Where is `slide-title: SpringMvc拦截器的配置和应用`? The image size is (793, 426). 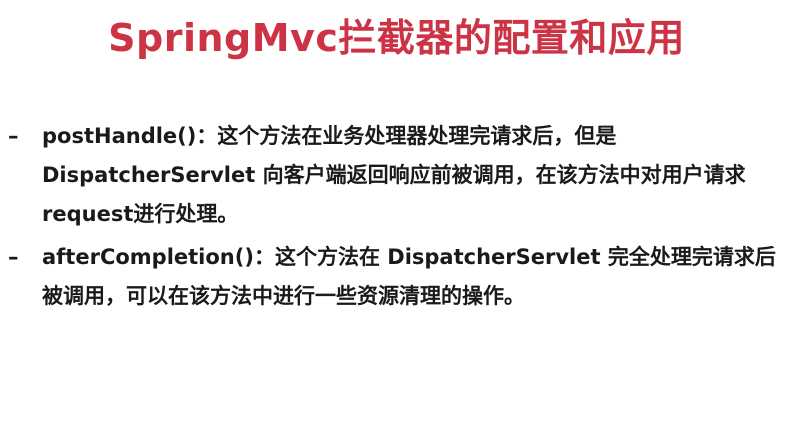
slide-title: SpringMvc拦截器的配置和应用 is located at coordinates (396, 38).